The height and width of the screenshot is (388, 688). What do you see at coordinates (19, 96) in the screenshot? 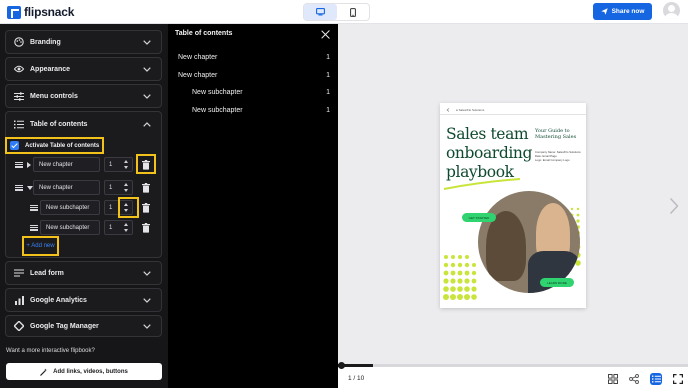
I see `sliders-icon` at bounding box center [19, 96].